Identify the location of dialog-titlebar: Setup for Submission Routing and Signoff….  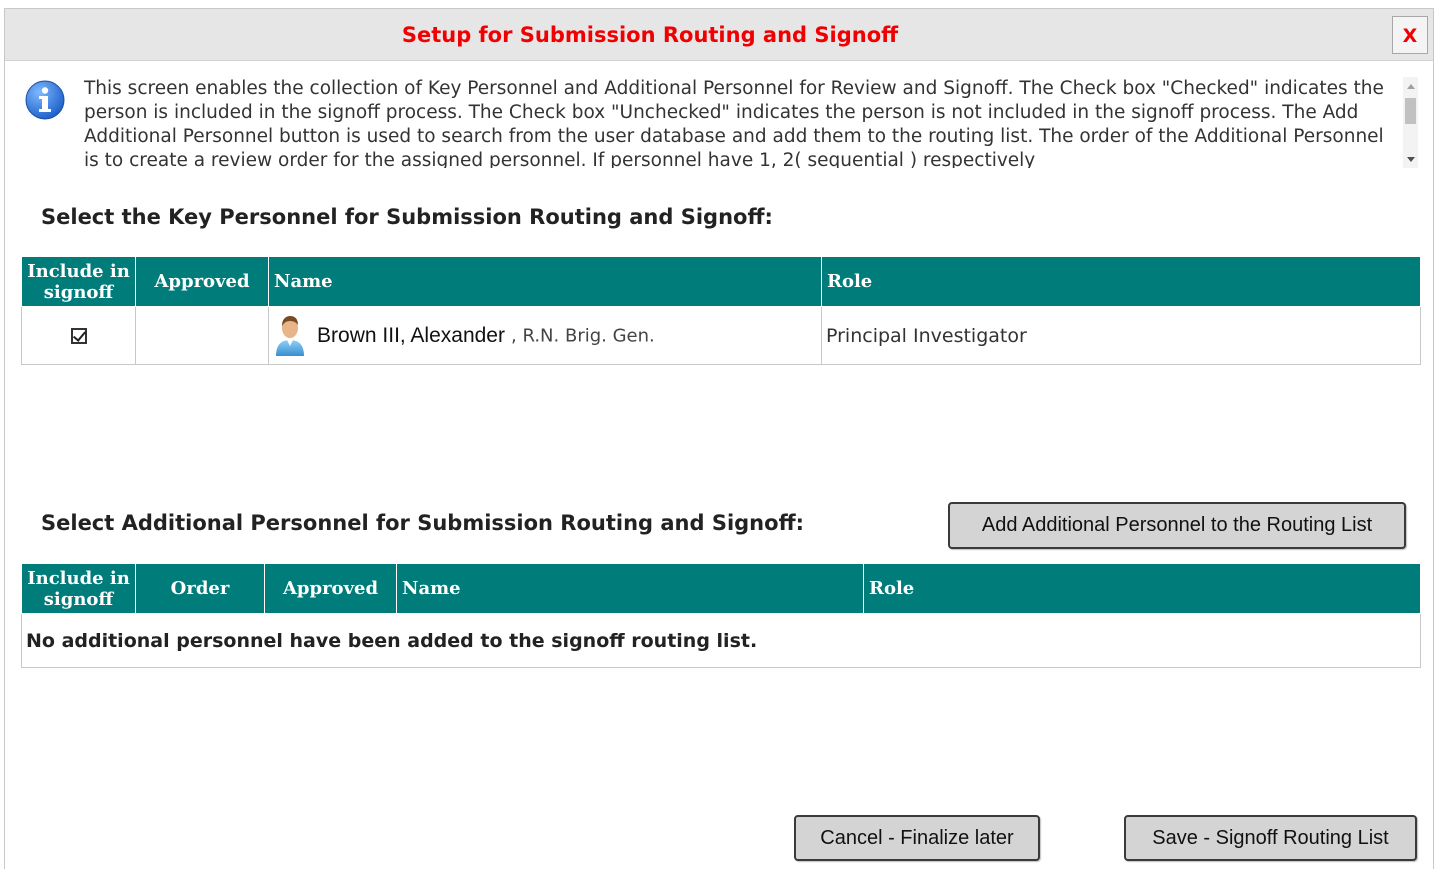
(719, 35).